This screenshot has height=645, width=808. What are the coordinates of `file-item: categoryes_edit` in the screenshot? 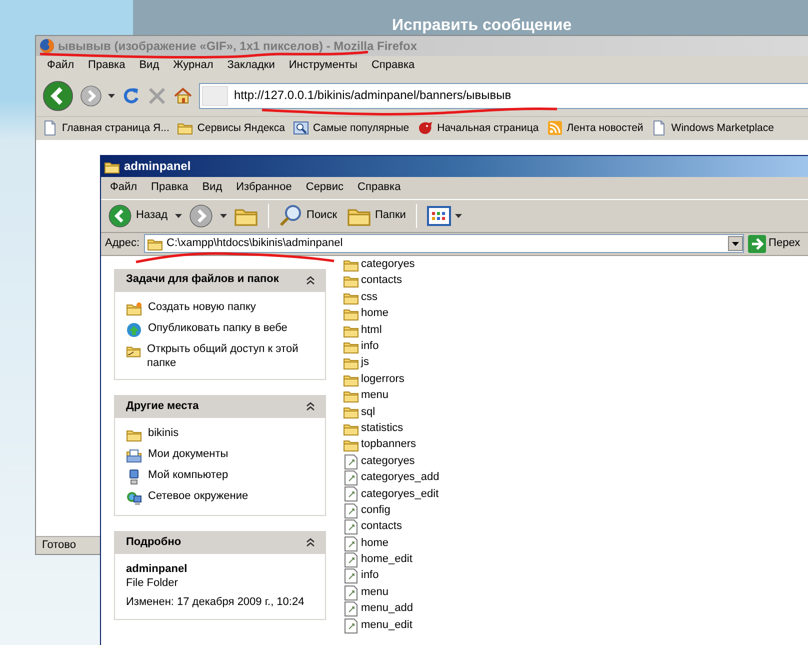 It's located at (391, 494).